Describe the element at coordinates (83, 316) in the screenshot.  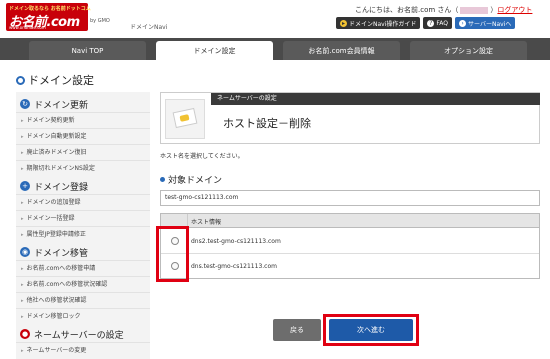
I see `sidebar-item-transfer-lock: ドメイン移管ロック` at that location.